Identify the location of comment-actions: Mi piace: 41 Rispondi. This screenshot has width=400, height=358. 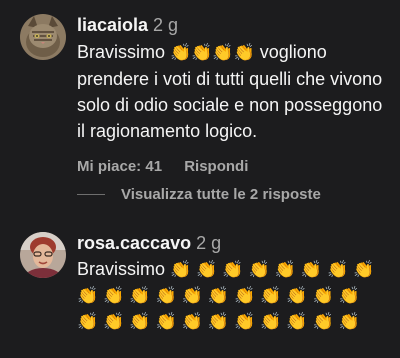
(232, 166).